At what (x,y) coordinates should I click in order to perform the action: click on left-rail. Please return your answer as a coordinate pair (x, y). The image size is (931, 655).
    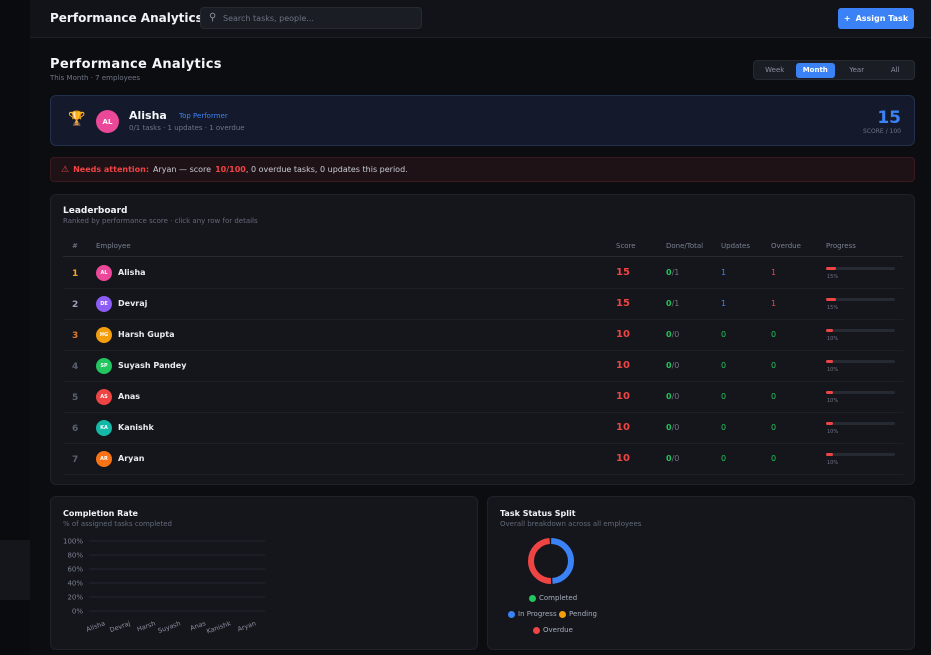
    Looking at the image, I should click on (15, 327).